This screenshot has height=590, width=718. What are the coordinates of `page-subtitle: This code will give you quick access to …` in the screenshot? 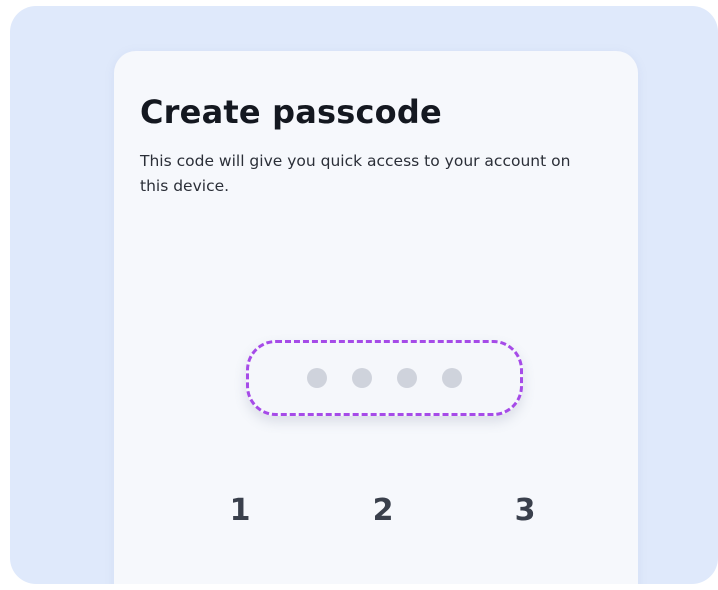 It's located at (355, 173).